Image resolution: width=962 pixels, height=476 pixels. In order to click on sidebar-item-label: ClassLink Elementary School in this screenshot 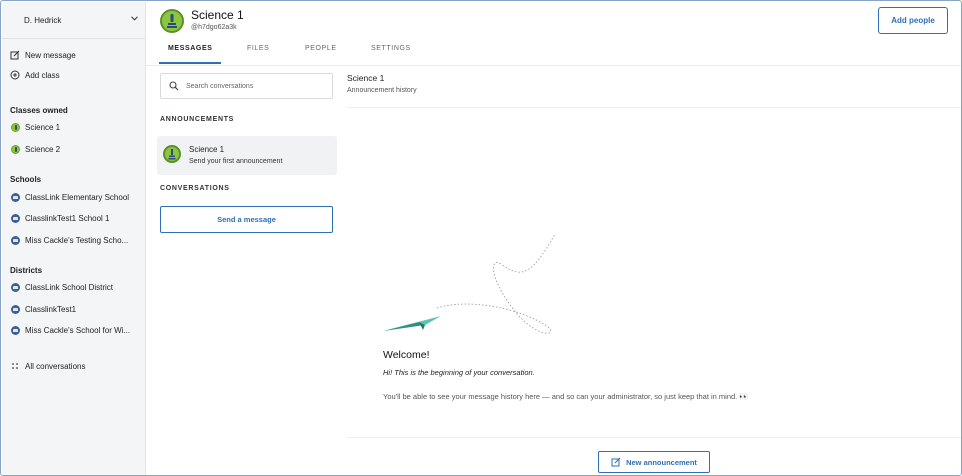, I will do `click(77, 197)`.